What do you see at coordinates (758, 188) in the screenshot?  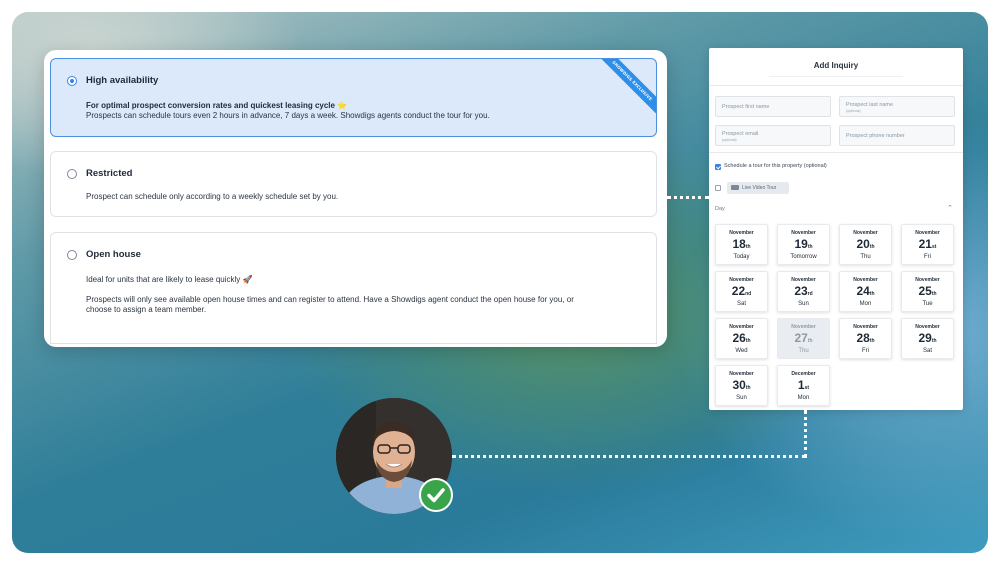 I see `live-video-tour-chip: Live Video Tour` at bounding box center [758, 188].